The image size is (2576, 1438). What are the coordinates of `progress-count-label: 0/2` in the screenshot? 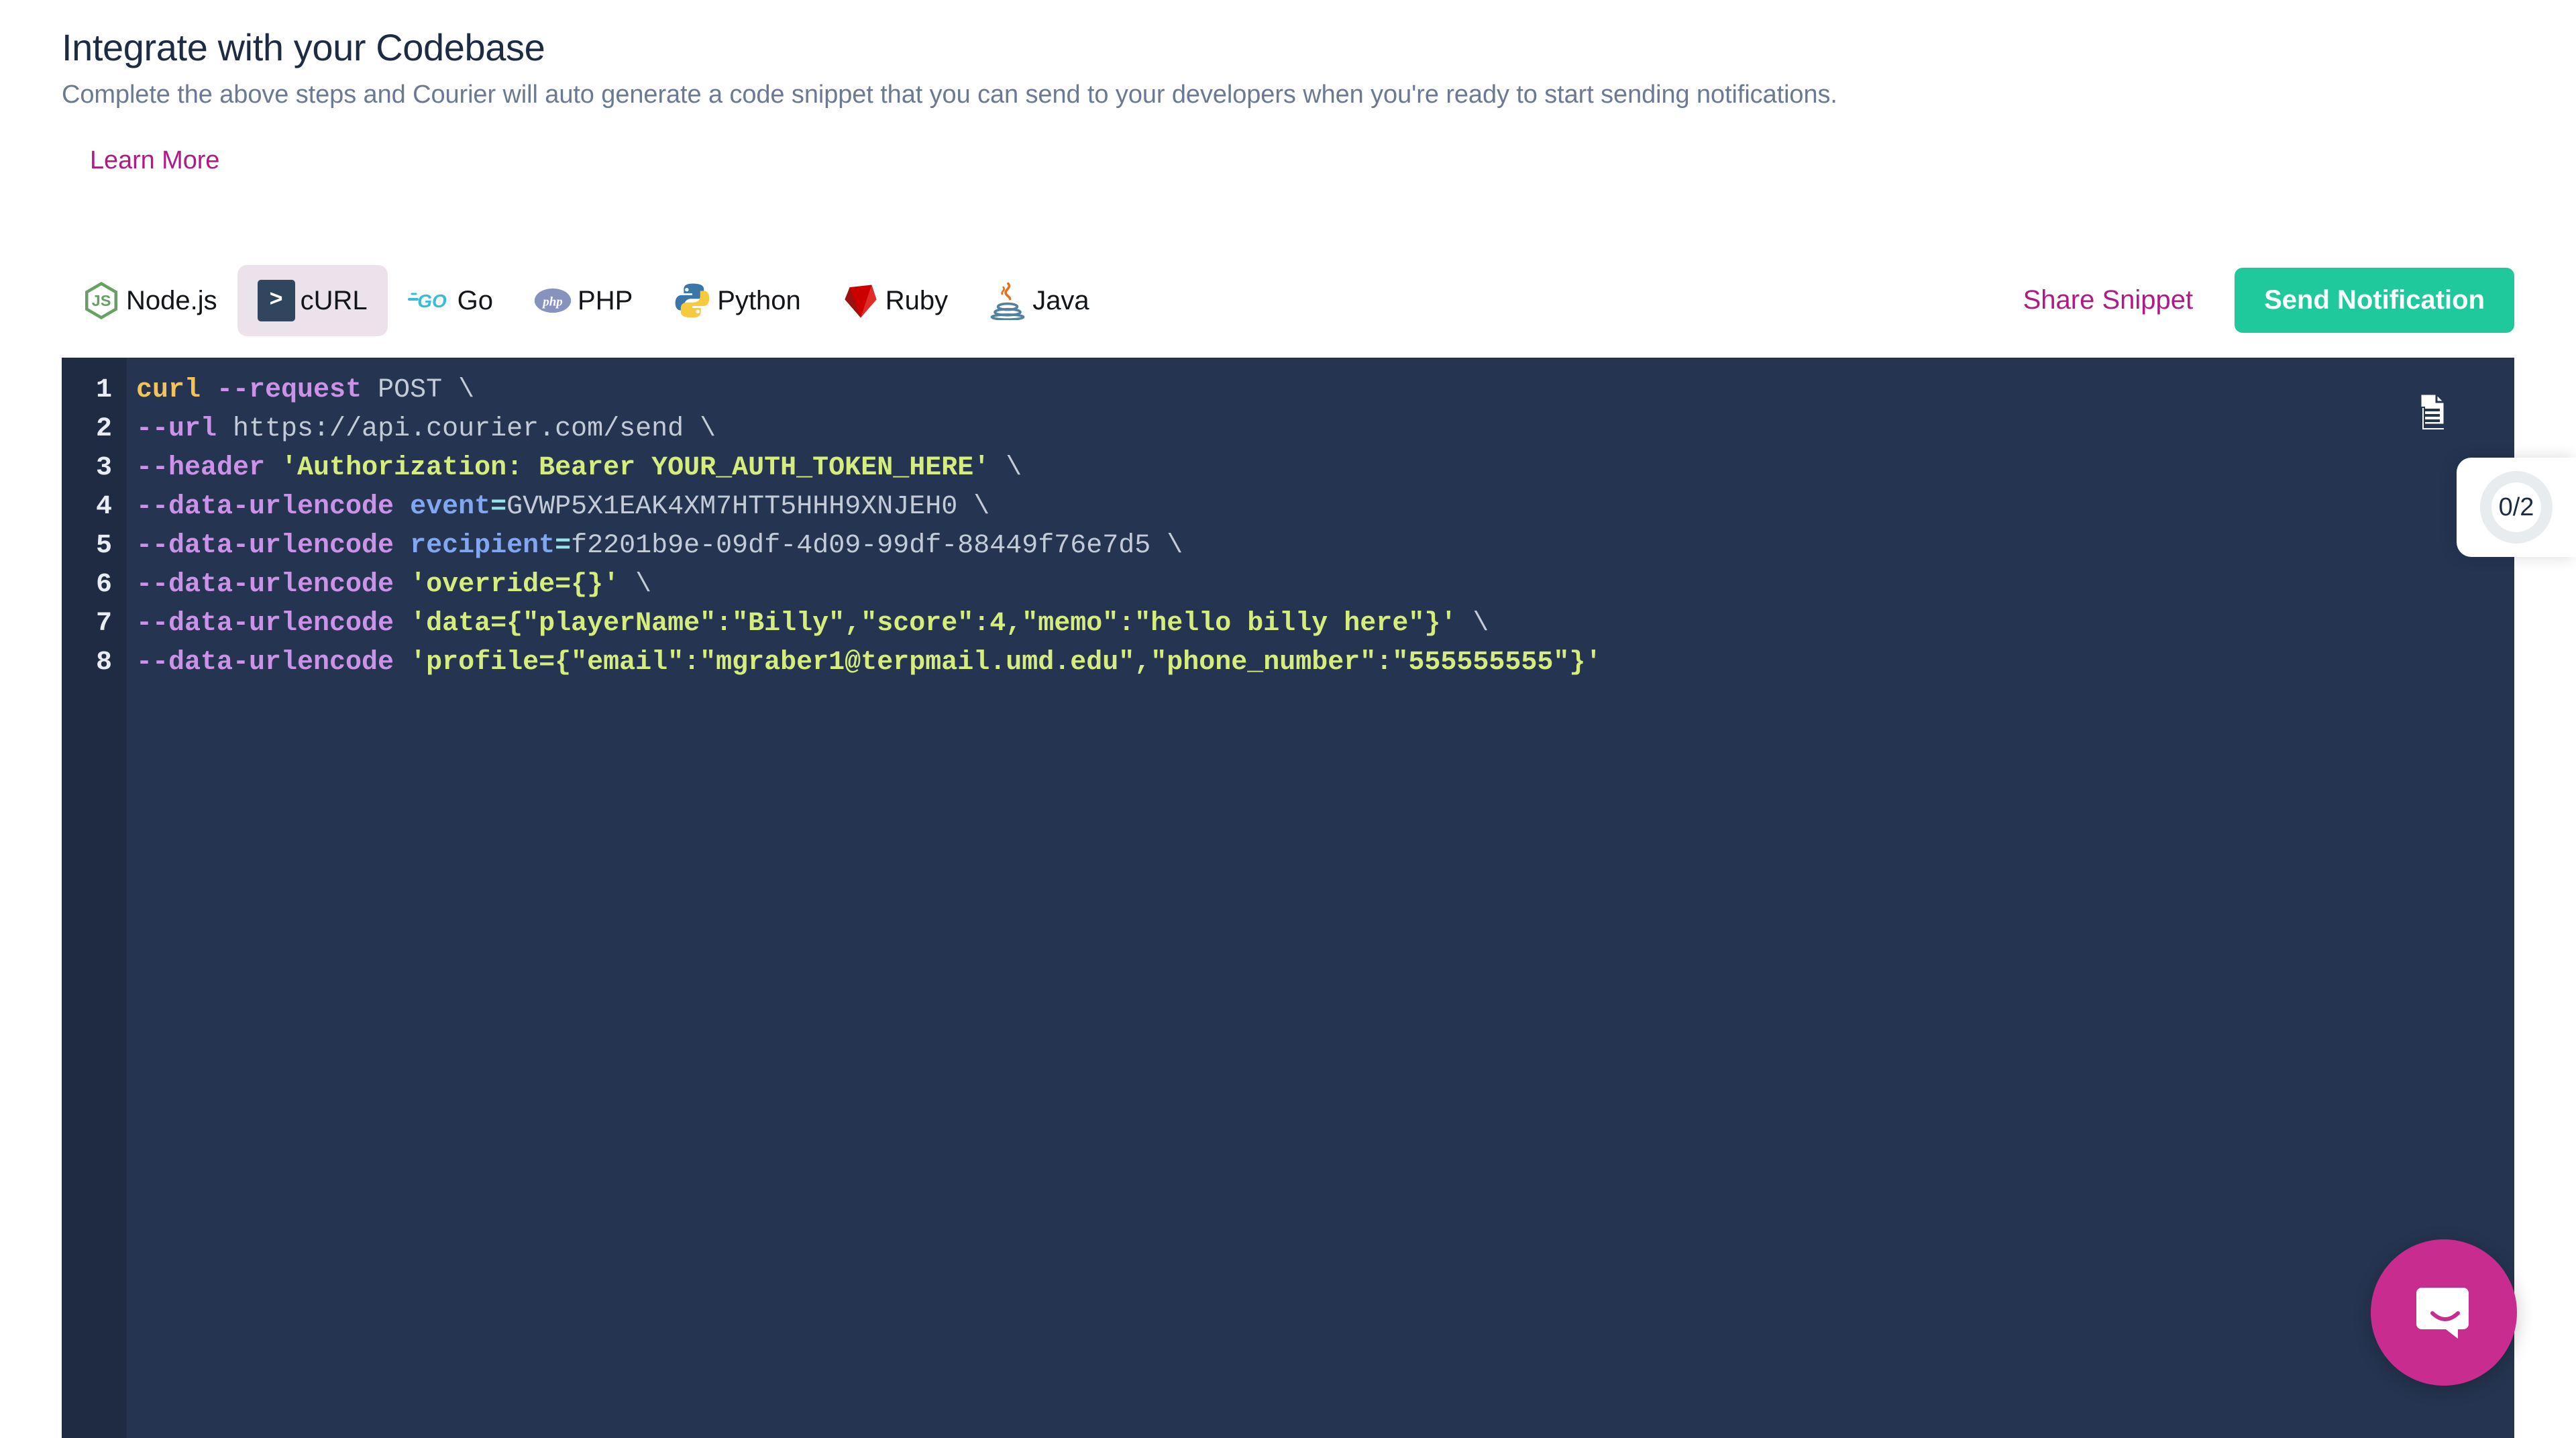 It's located at (2516, 507).